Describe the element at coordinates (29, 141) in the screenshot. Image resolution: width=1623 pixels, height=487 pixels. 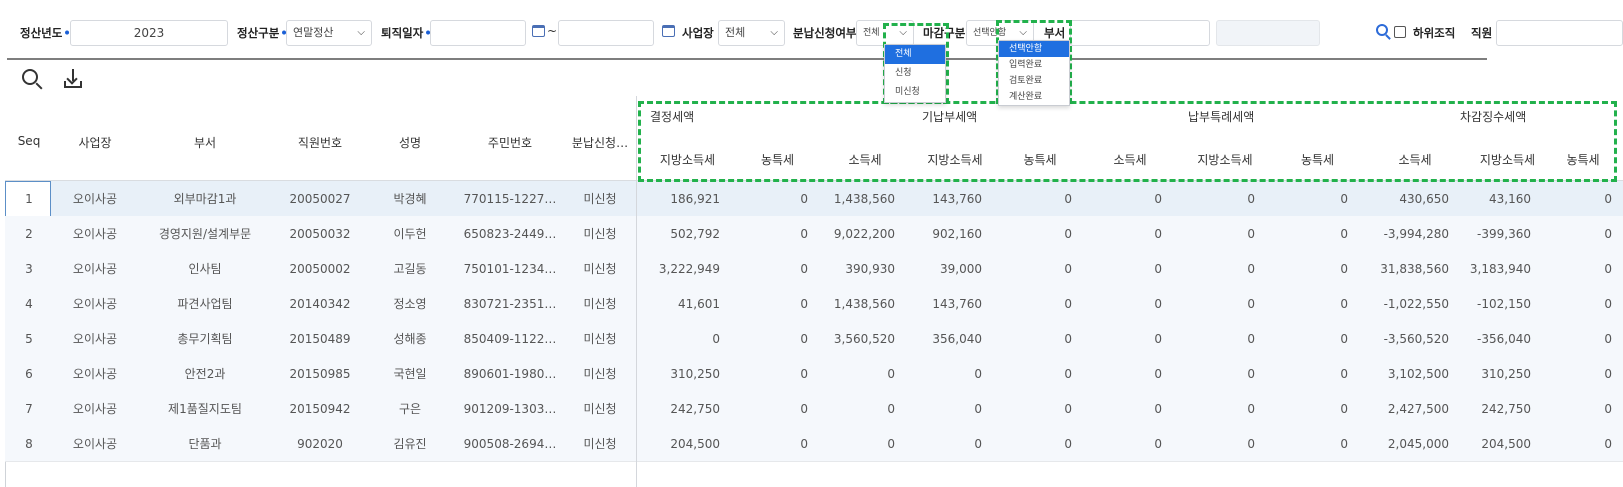
I see `col-header-seq: Seq` at that location.